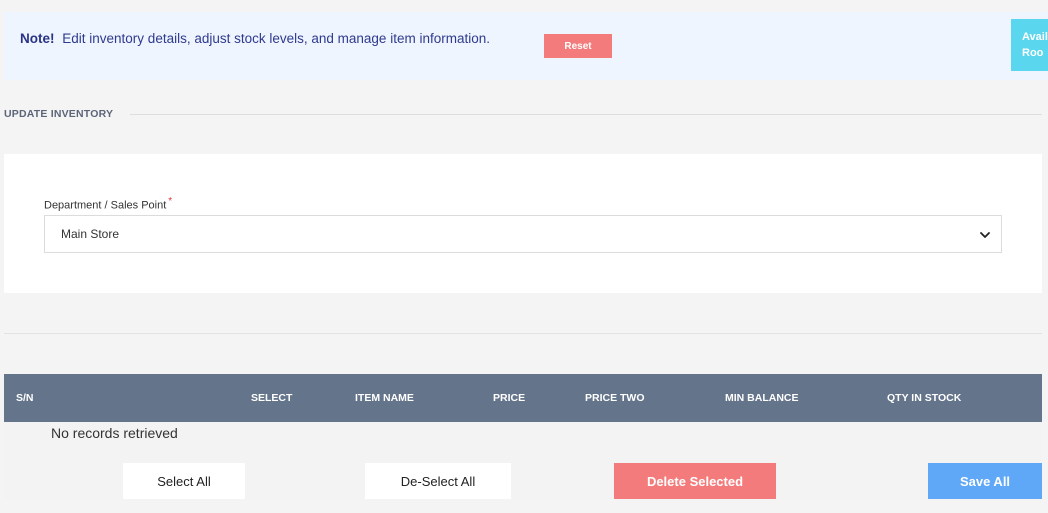 The width and height of the screenshot is (1048, 513). I want to click on department-label: Department / Sales Point *, so click(108, 204).